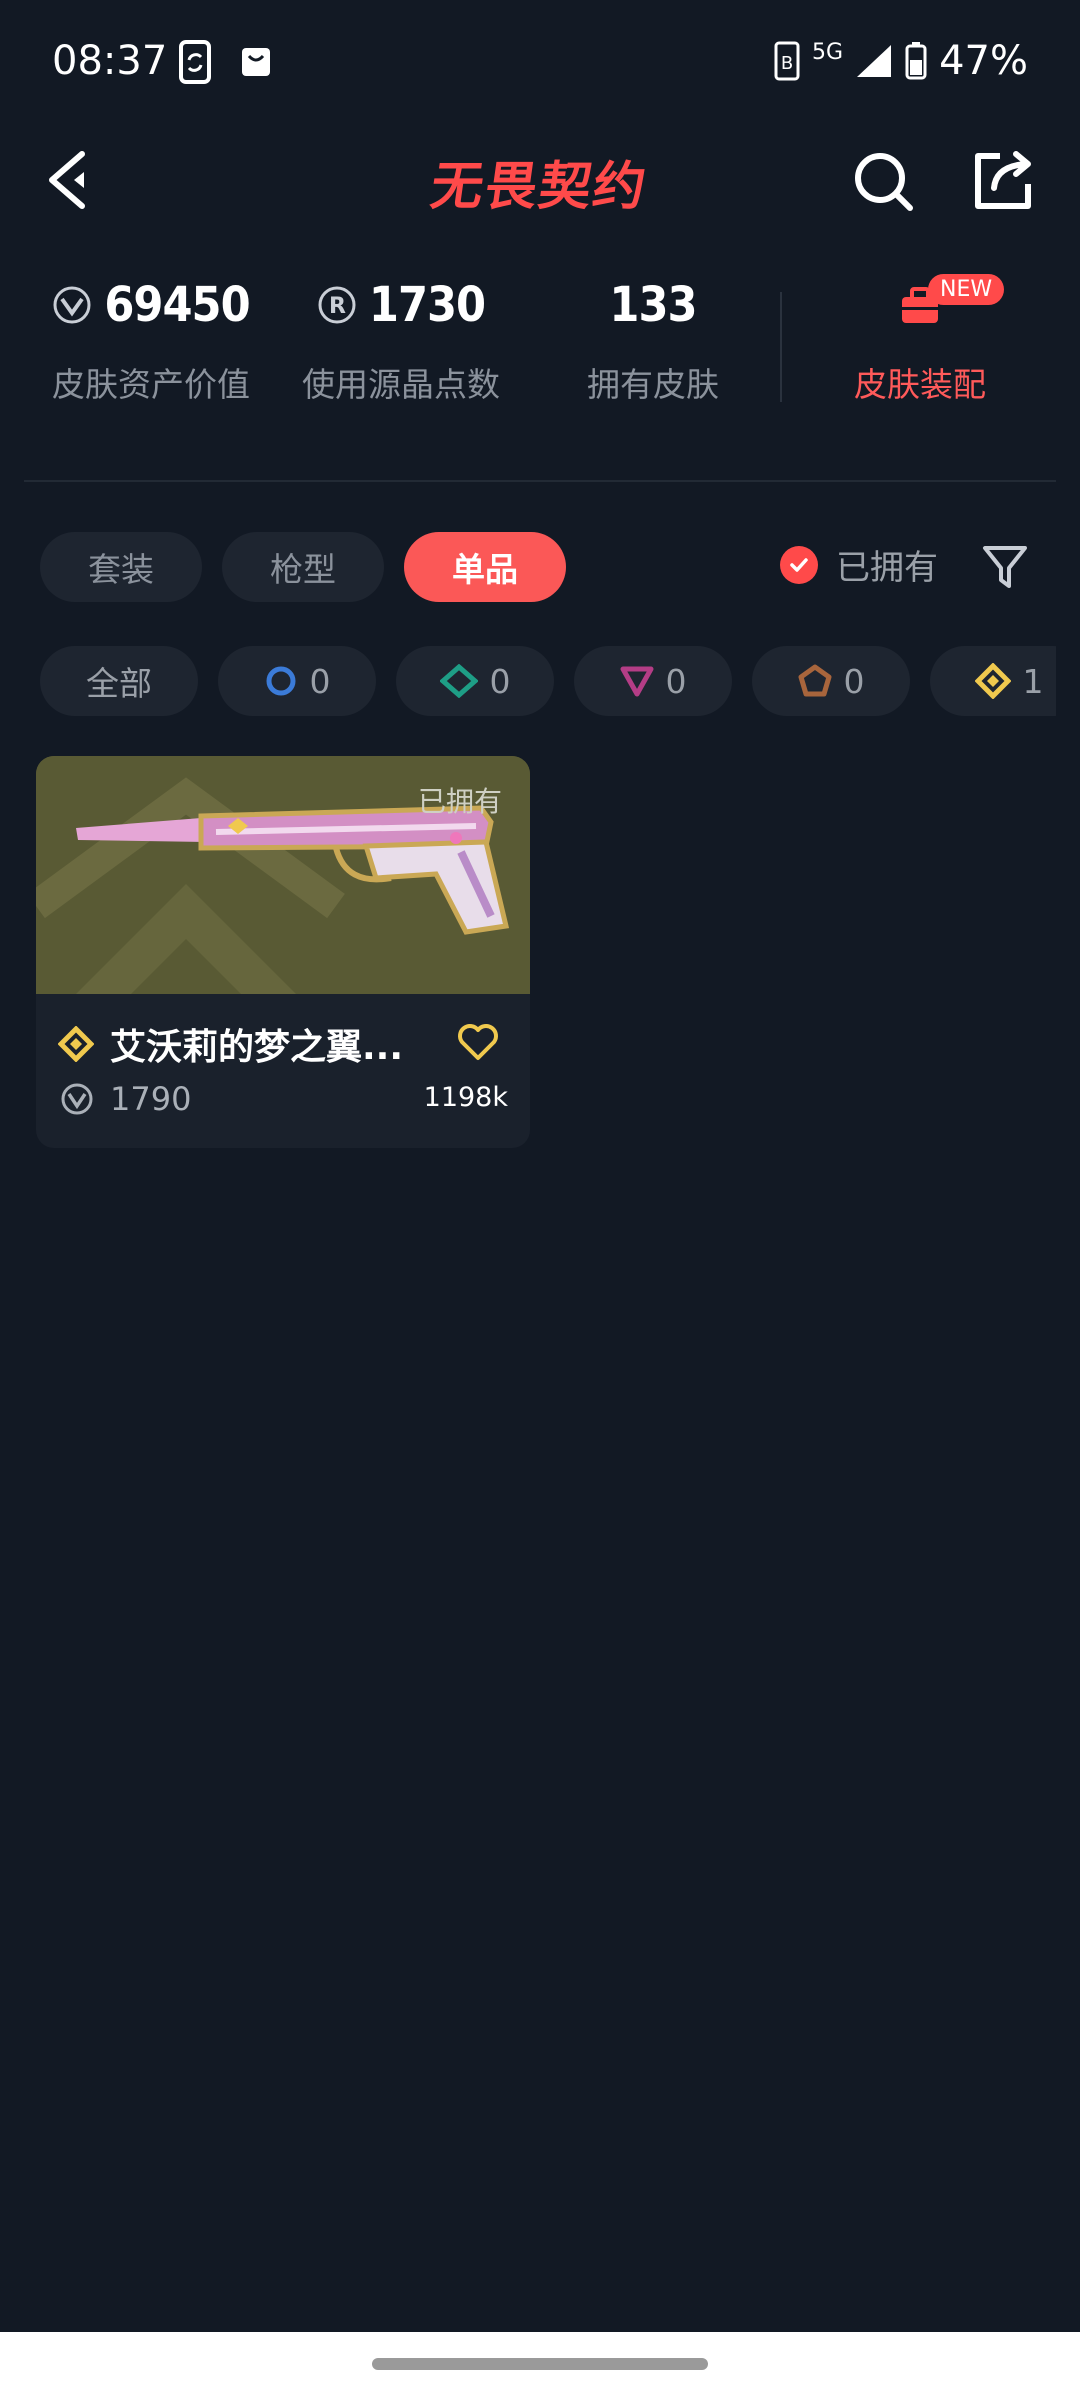 The width and height of the screenshot is (1080, 2400). I want to click on stats-divider, so click(781, 347).